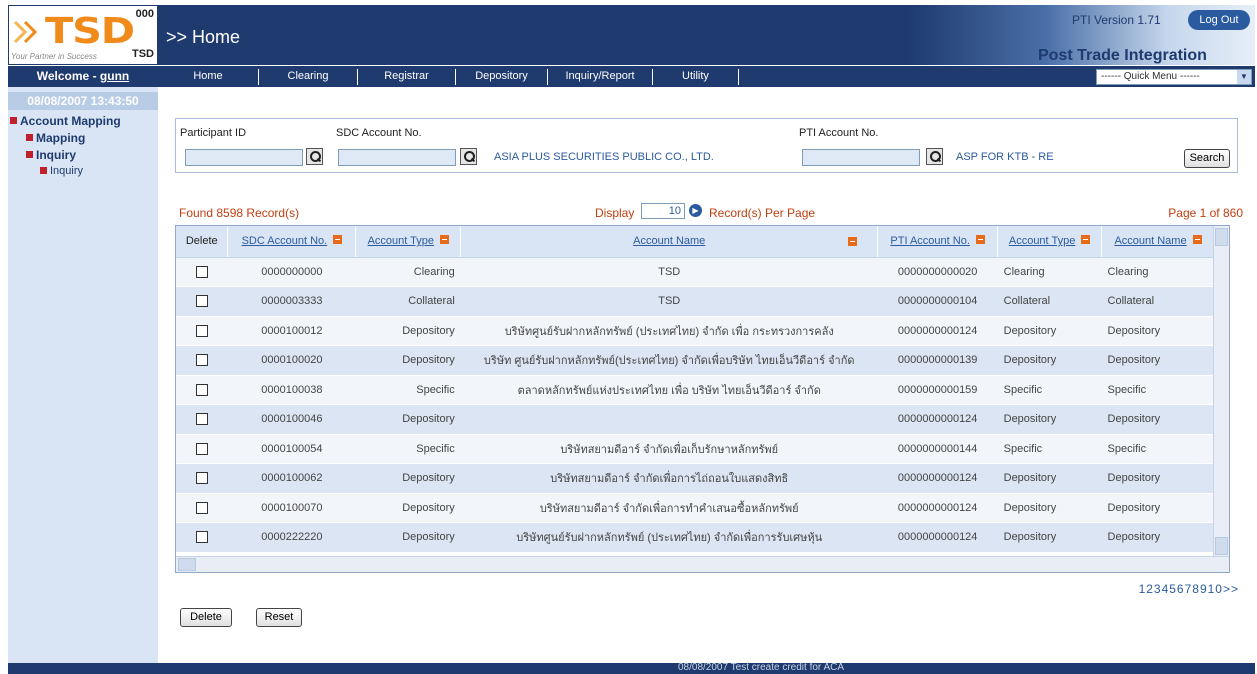 The height and width of the screenshot is (674, 1257). I want to click on menu-clearing: Clearing, so click(308, 76).